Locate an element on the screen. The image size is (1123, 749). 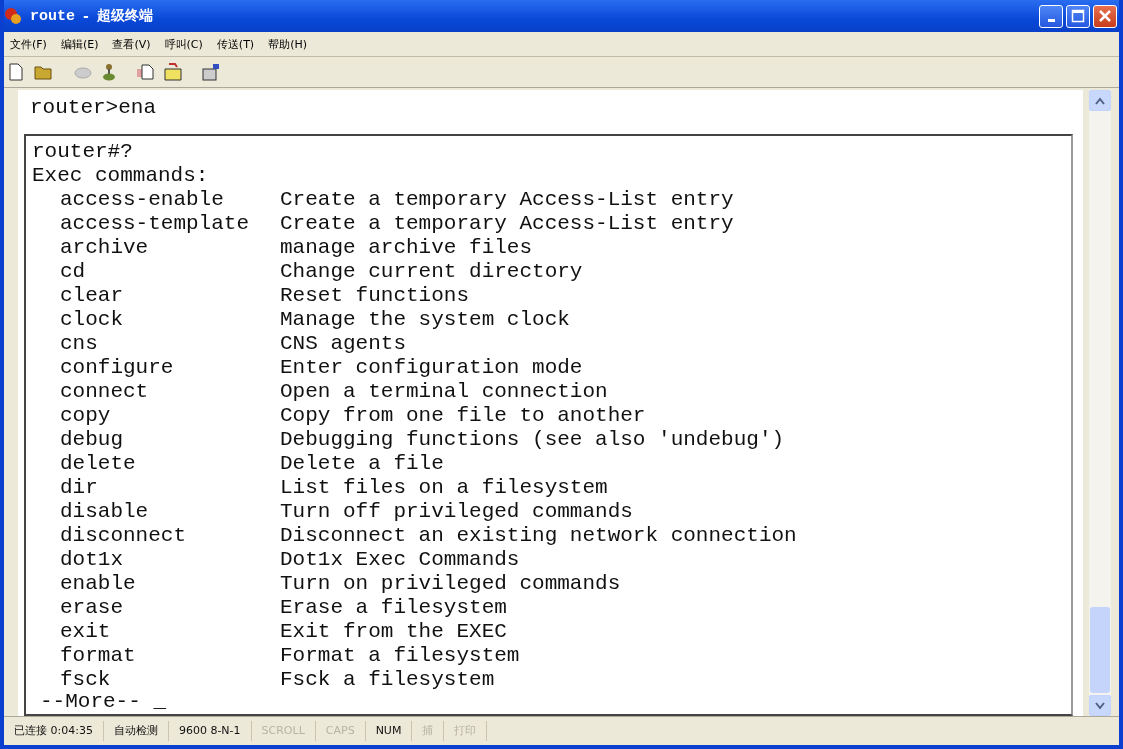
command-name: clock is located at coordinates (92, 320).